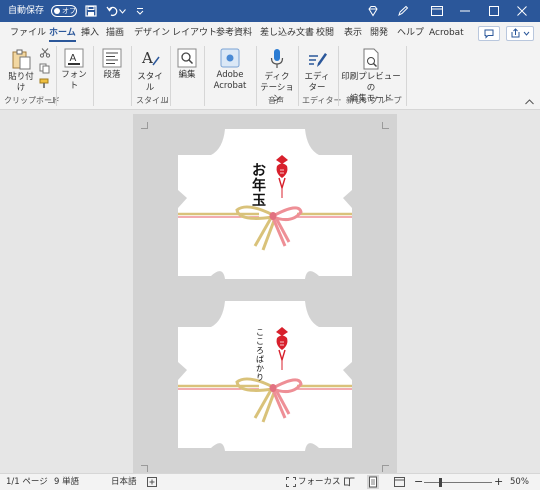 This screenshot has width=540, height=490. Describe the element at coordinates (270, 481) in the screenshot. I see `status-bar: 1/1 ページ 9 単語 日本語 フォーカス − + 50%` at that location.